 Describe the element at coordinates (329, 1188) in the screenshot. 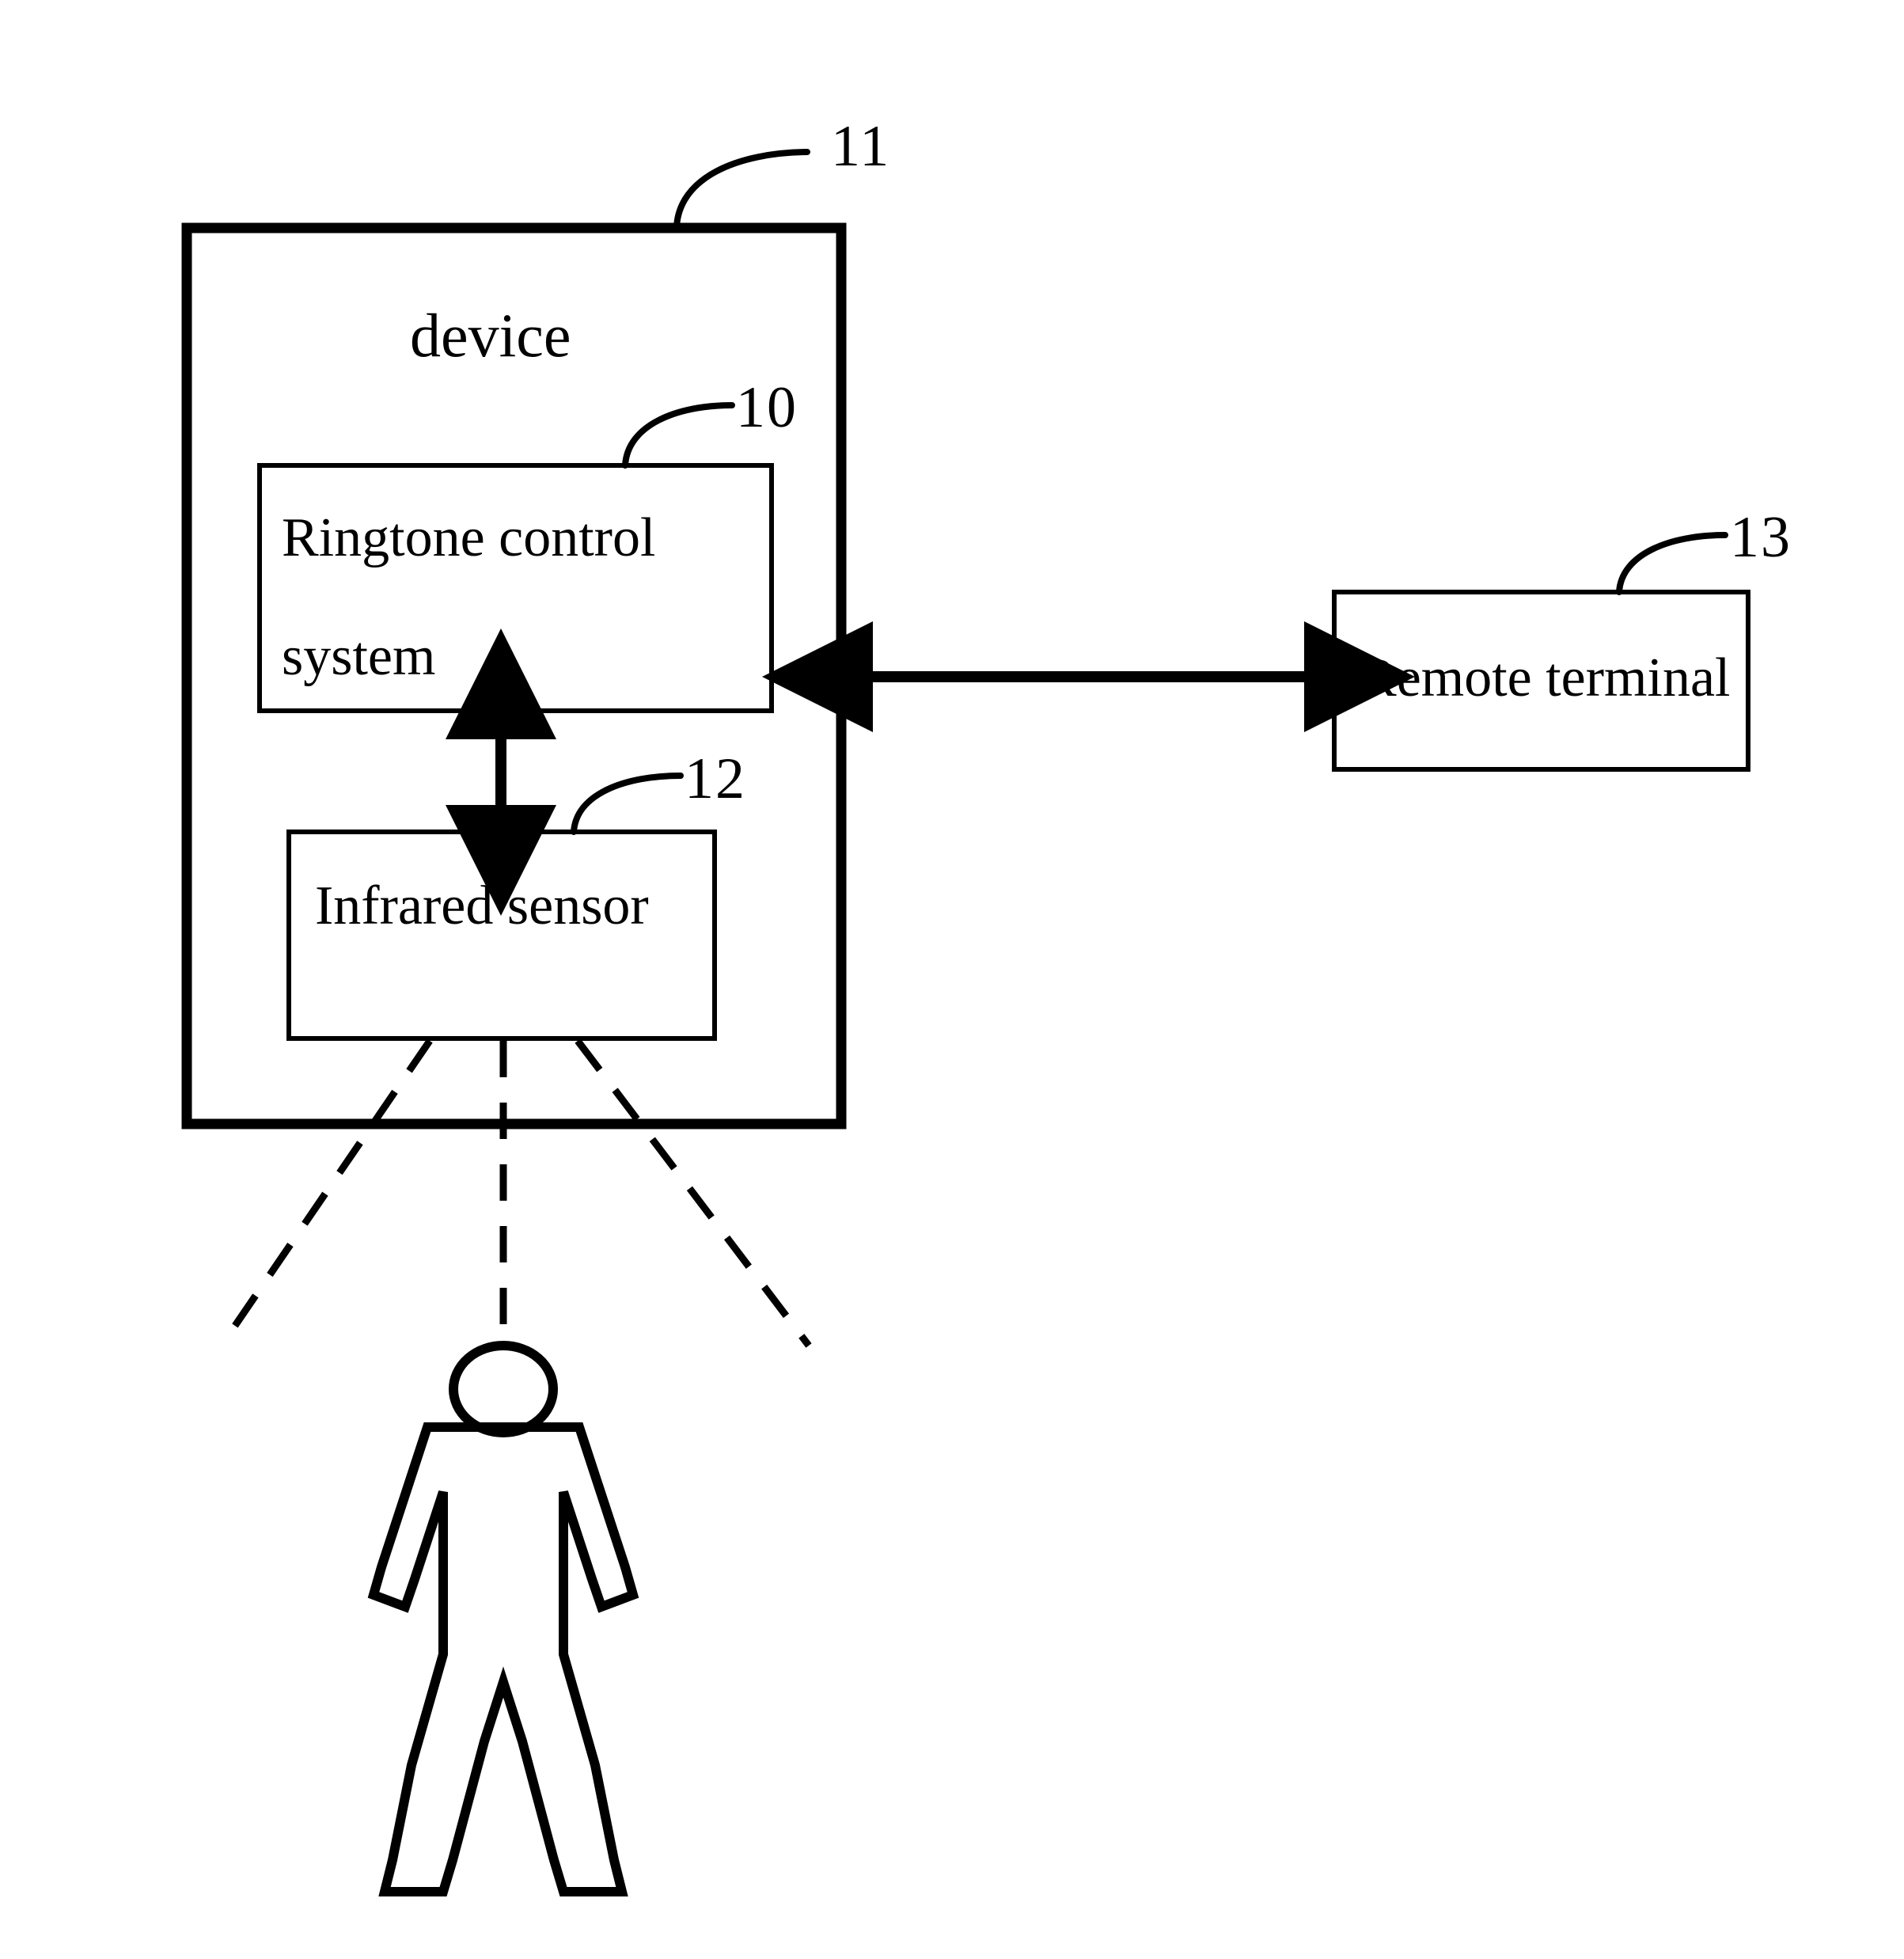

I see `sensor-beam-left` at that location.